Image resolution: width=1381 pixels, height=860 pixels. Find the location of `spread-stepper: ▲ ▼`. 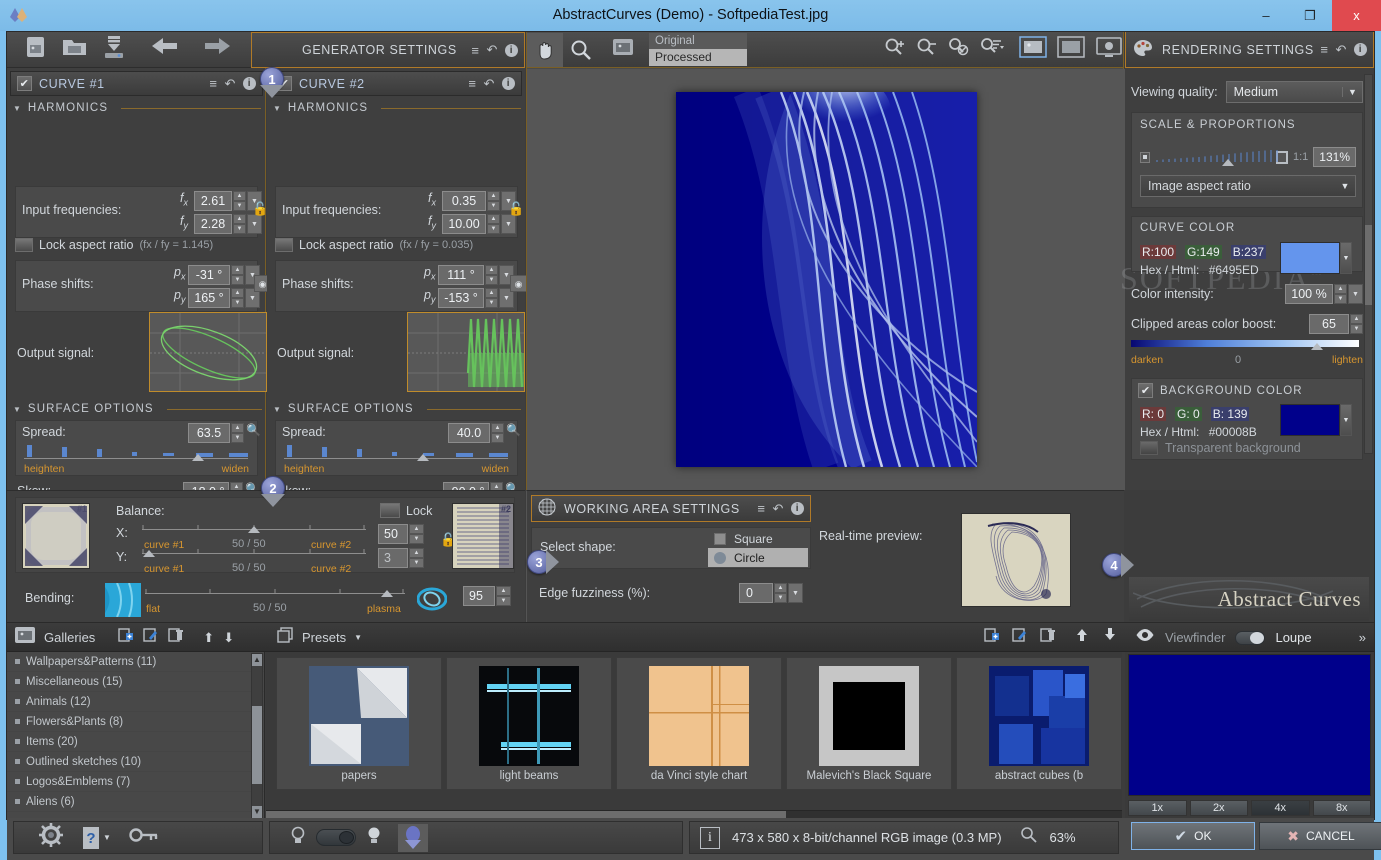

spread-stepper: ▲ ▼ is located at coordinates (237, 433).